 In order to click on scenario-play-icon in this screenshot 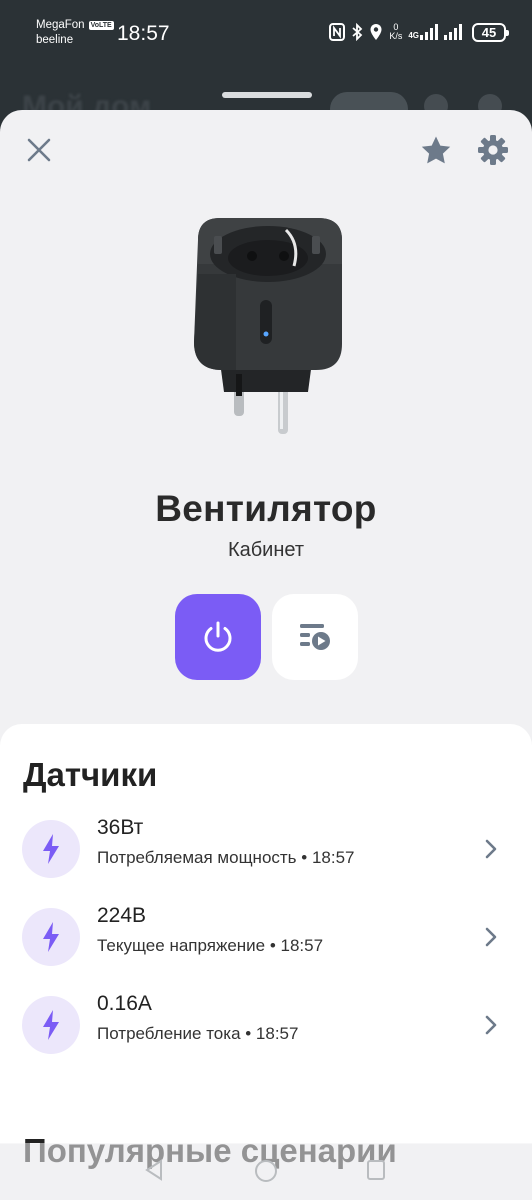, I will do `click(315, 637)`.